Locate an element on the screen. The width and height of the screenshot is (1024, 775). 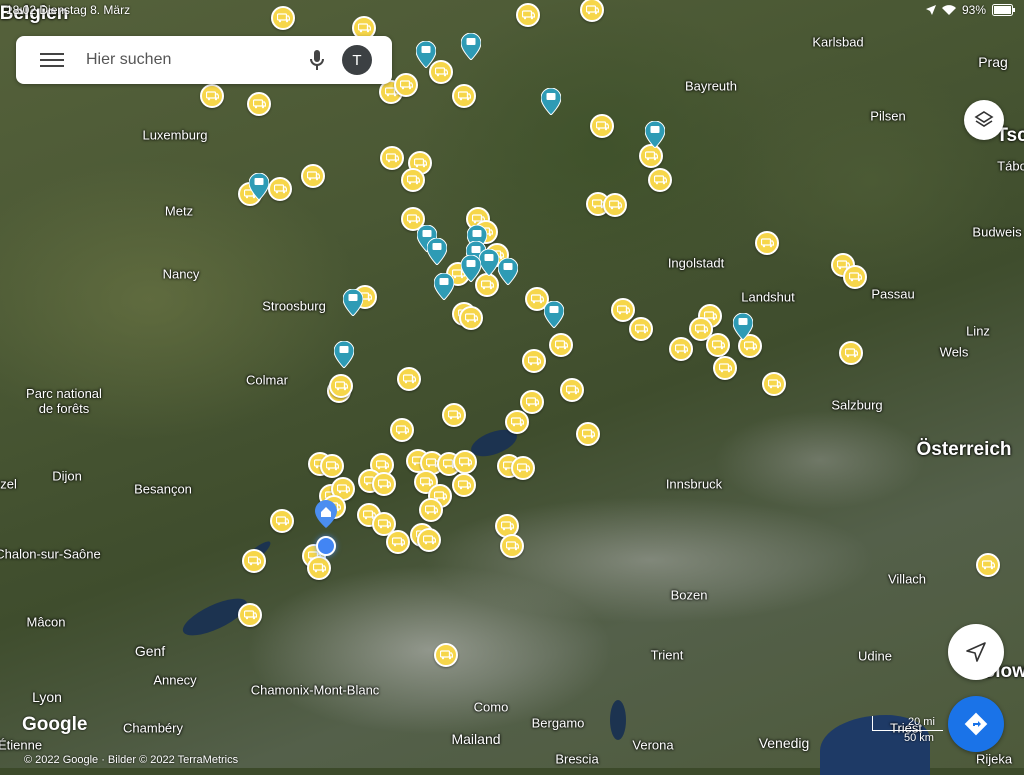
place-label: Udine is located at coordinates (875, 656).